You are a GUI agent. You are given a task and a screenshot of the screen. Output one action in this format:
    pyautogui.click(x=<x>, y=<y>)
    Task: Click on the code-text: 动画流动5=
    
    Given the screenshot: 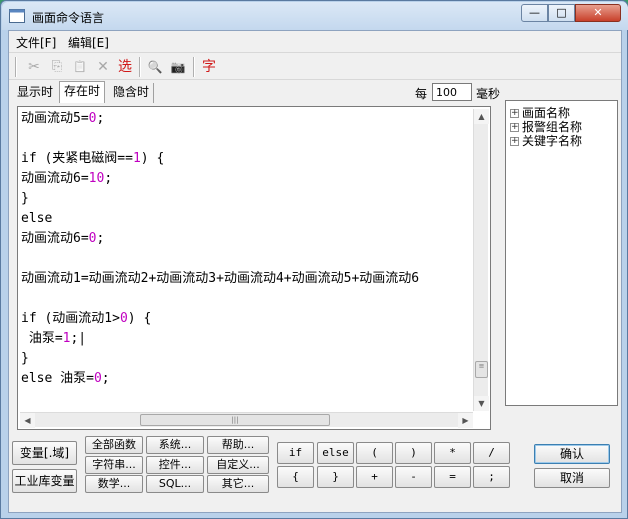 What is the action you would take?
    pyautogui.click(x=55, y=118)
    